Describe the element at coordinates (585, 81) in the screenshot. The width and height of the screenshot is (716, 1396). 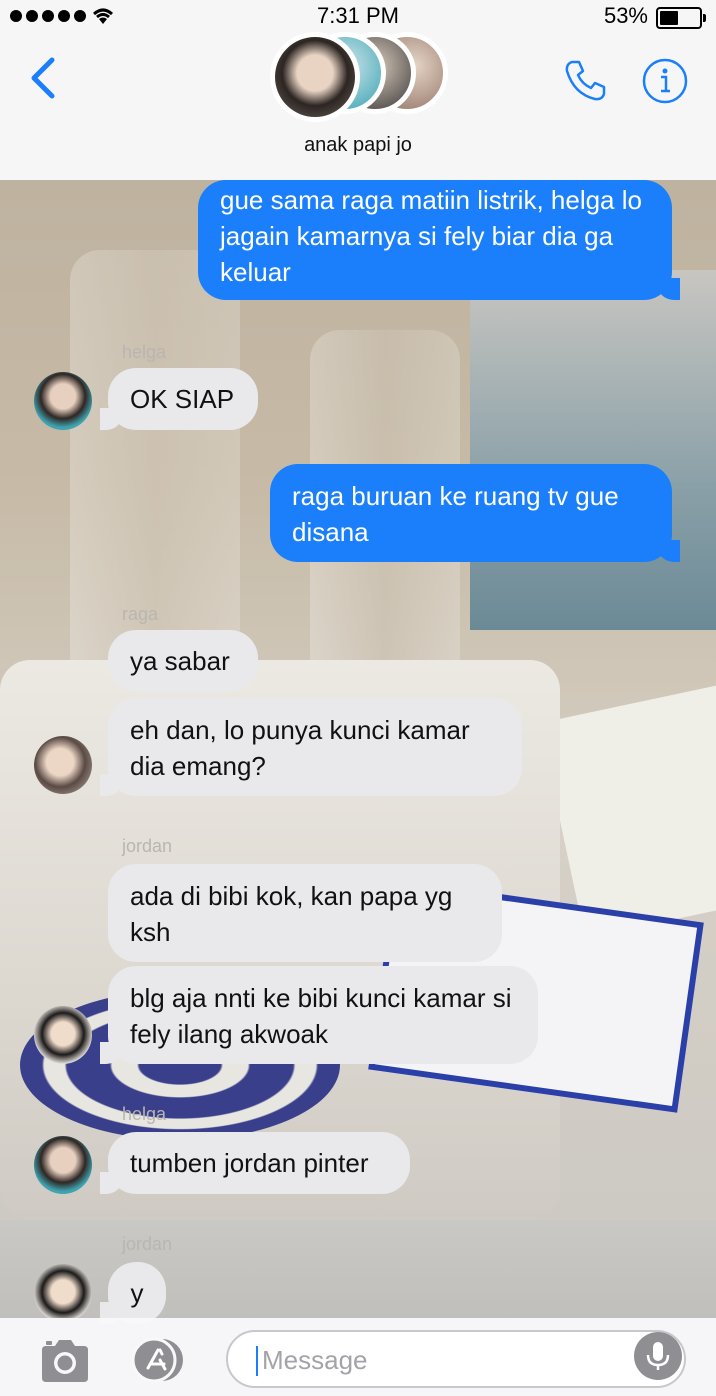
I see `phone-icon` at that location.